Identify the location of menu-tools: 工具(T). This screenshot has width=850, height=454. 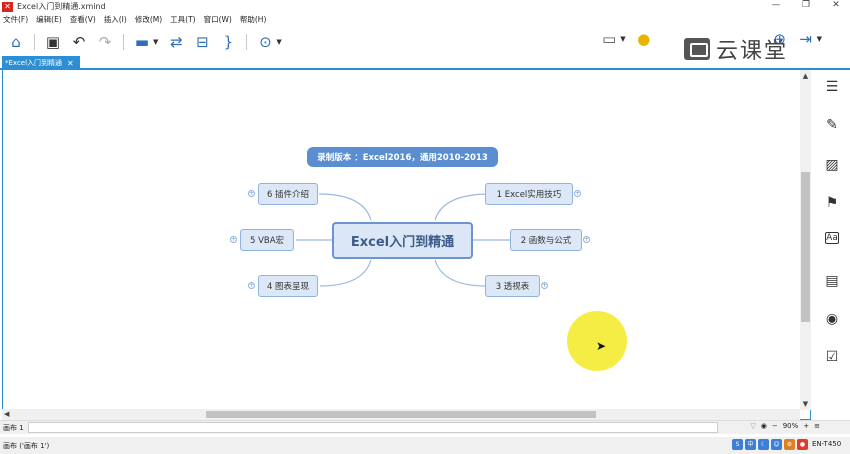
(182, 19).